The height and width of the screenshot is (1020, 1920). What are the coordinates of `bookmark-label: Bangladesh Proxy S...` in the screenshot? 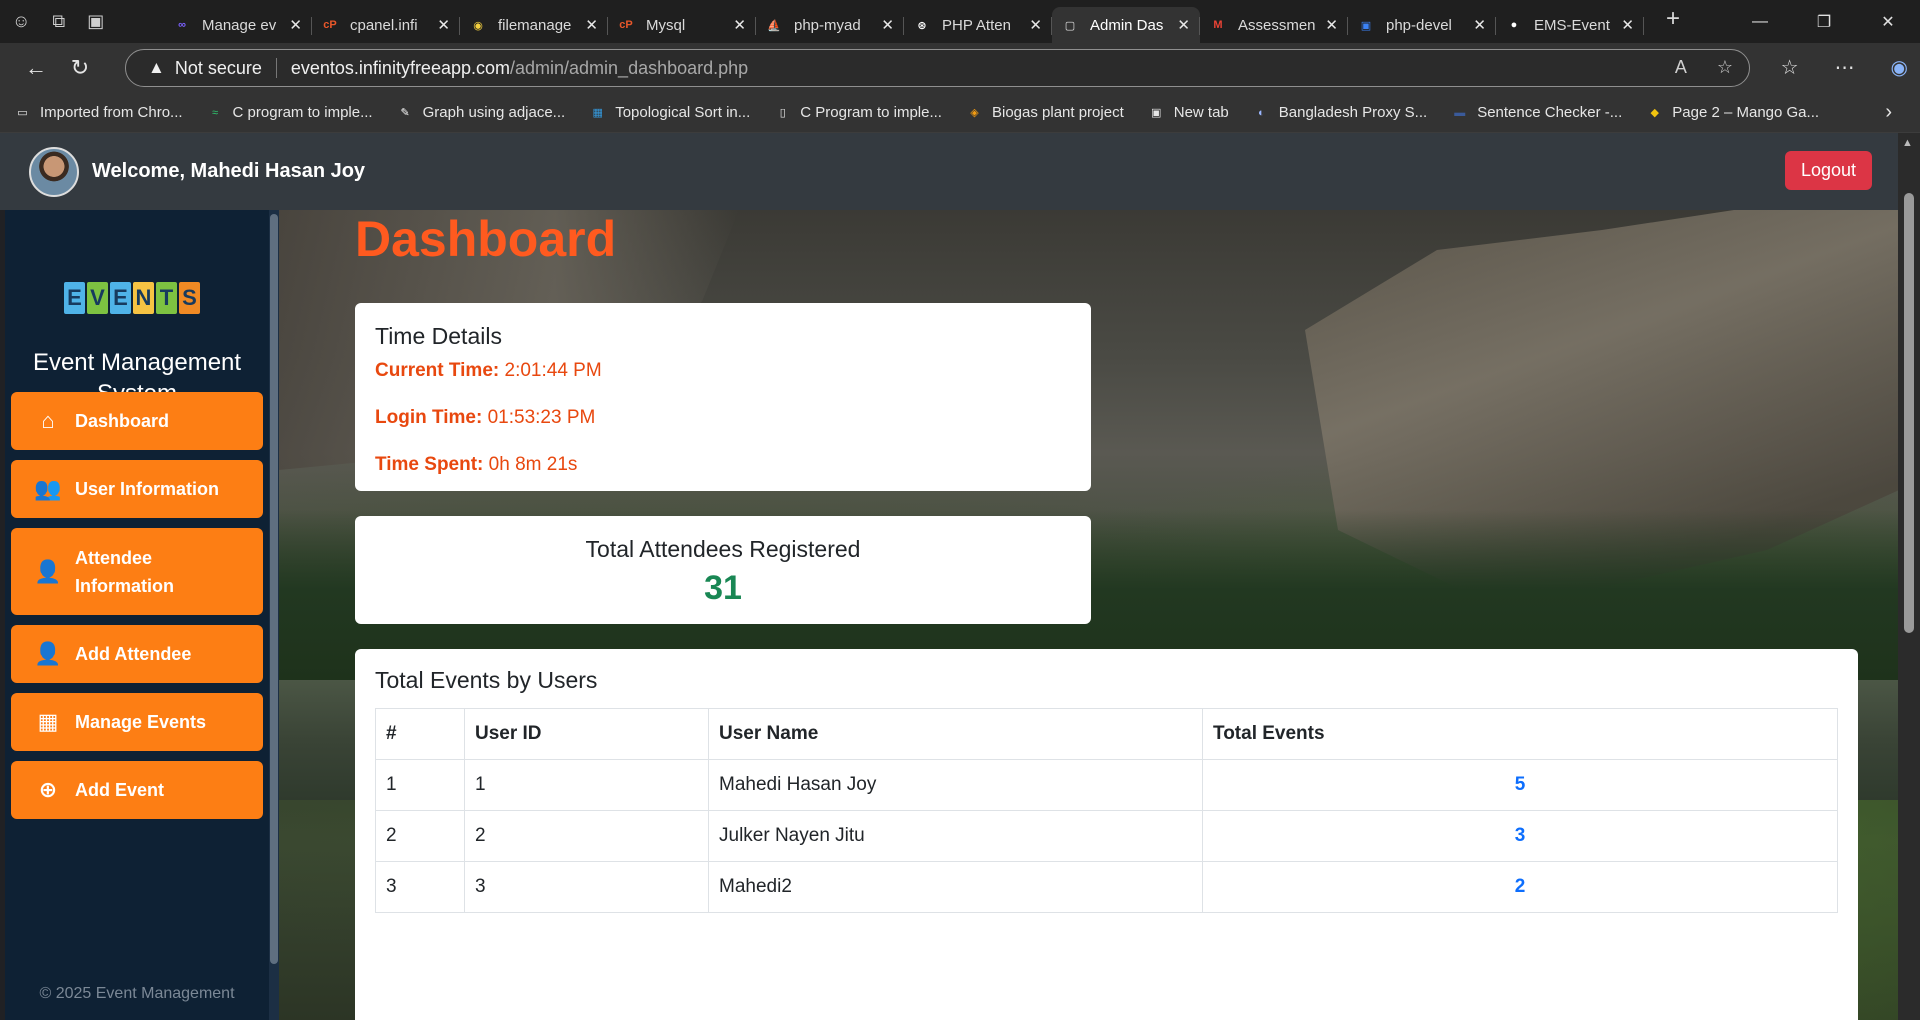 It's located at (1353, 112).